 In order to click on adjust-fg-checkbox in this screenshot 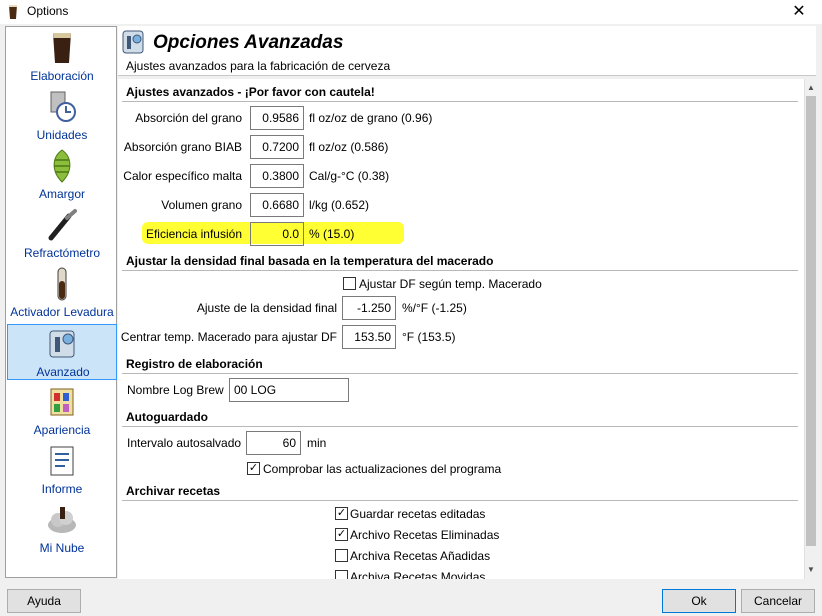, I will do `click(349, 283)`.